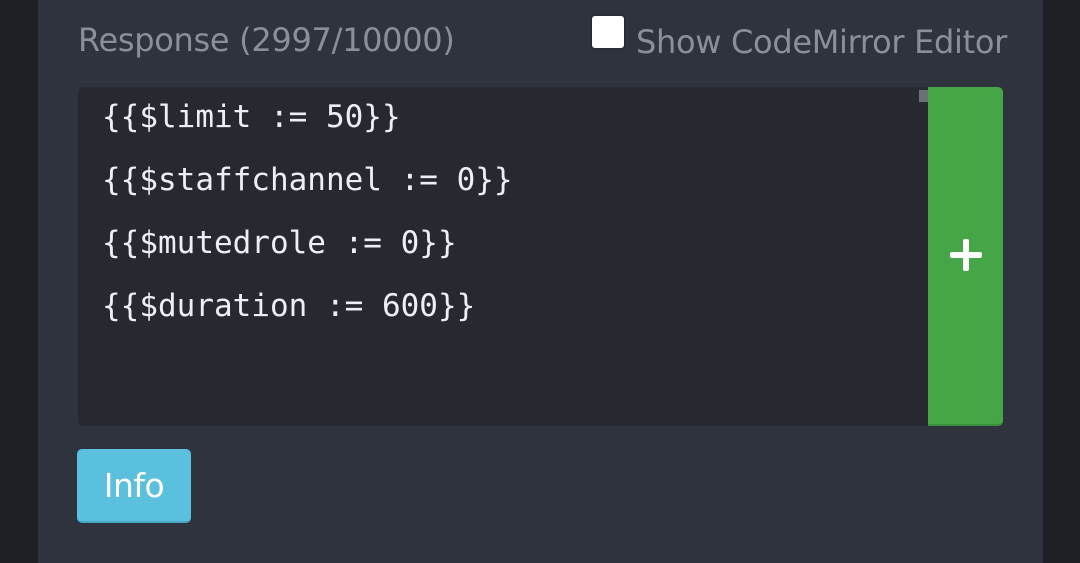 Image resolution: width=1080 pixels, height=563 pixels. I want to click on show-codemirror-toggle: Show CodeMirror Editor, so click(798, 40).